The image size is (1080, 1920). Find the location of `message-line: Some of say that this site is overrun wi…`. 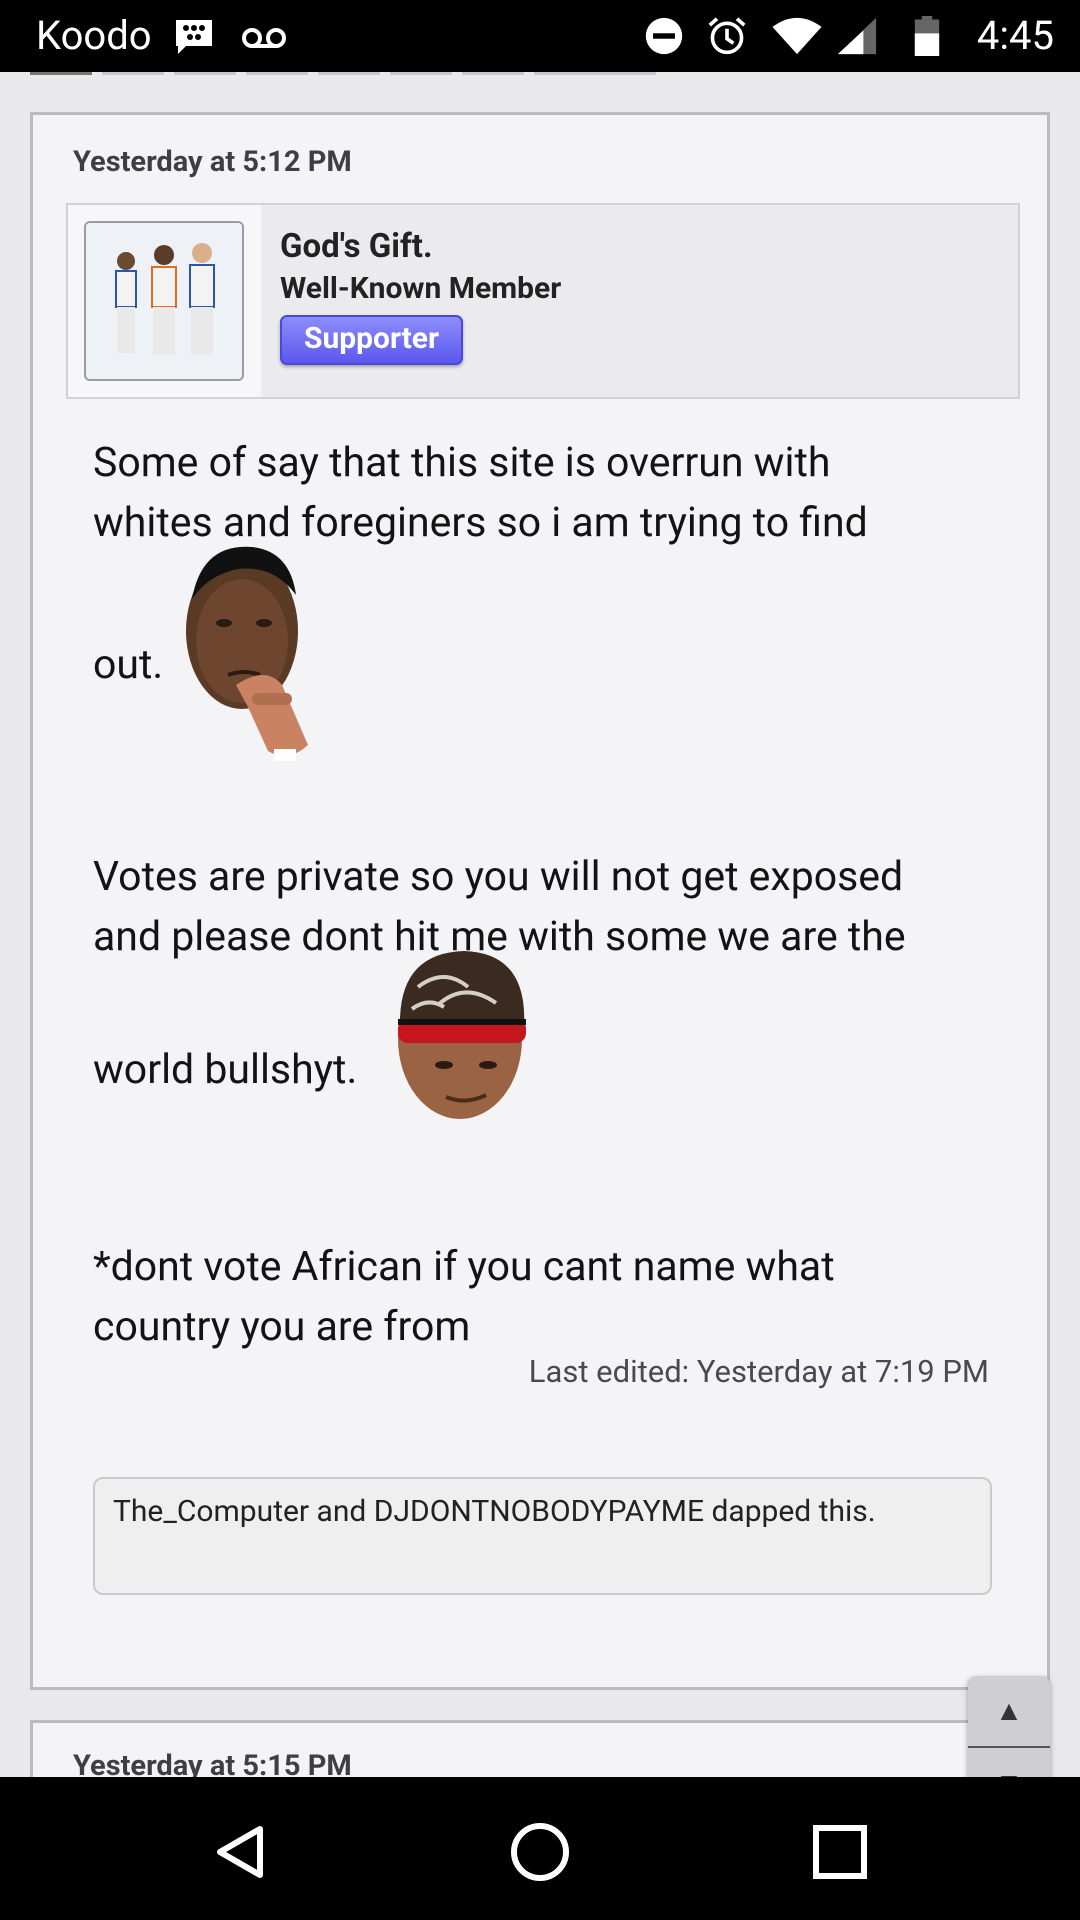

message-line: Some of say that this site is overrun wi… is located at coordinates (462, 463).